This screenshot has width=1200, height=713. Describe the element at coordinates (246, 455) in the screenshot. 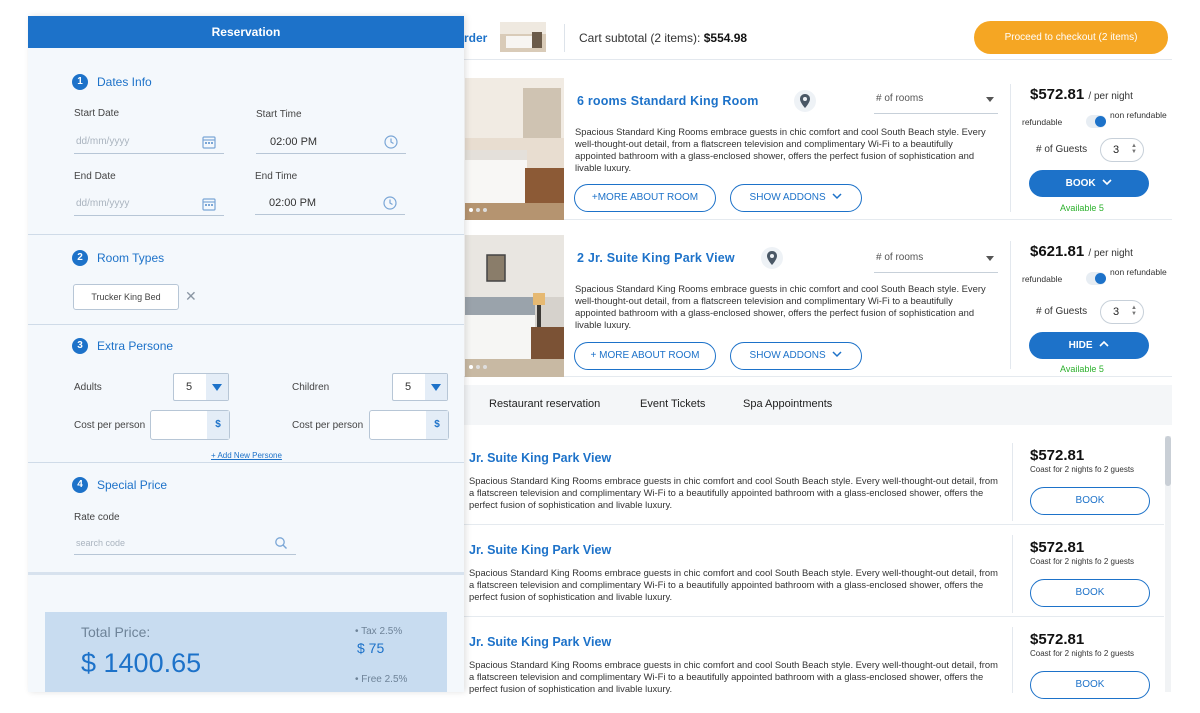

I see `add-new-persone-link: + Add New Persone` at that location.